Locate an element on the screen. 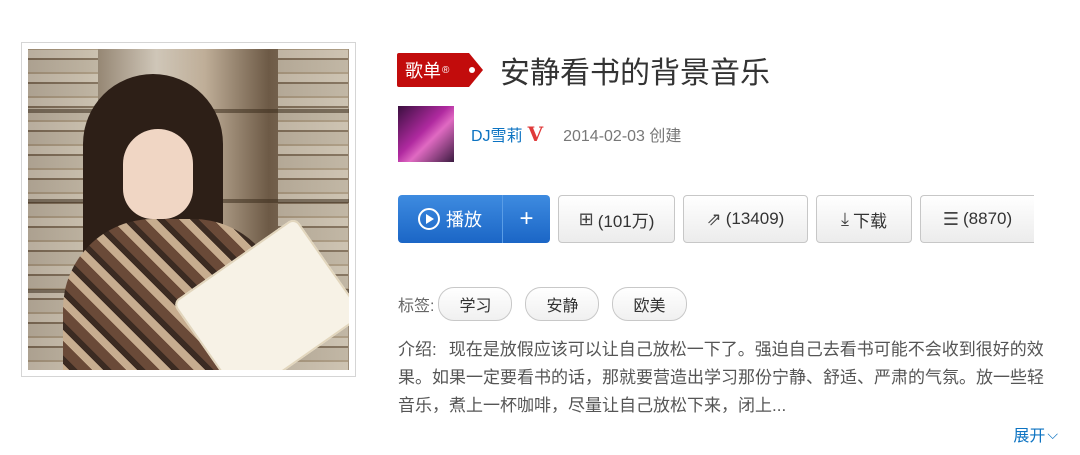  playlist-badge: 歌单 ® is located at coordinates (440, 70).